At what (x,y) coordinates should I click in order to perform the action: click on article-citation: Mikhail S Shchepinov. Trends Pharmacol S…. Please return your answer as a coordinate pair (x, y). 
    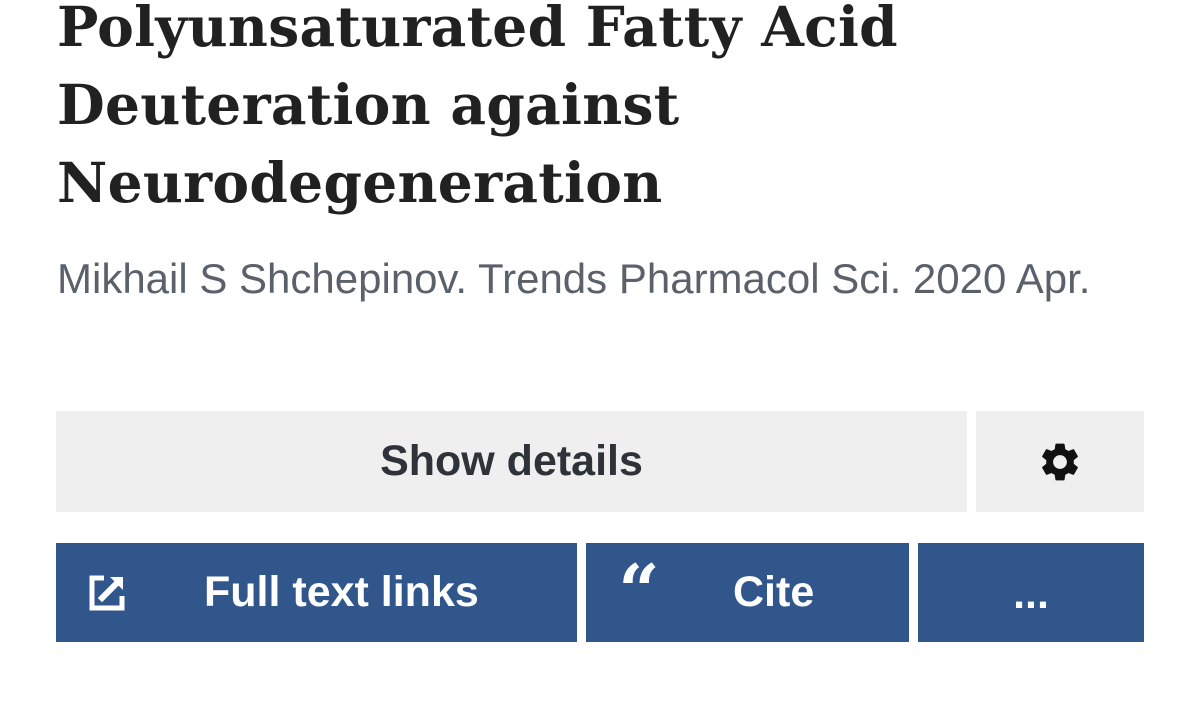
    Looking at the image, I should click on (574, 278).